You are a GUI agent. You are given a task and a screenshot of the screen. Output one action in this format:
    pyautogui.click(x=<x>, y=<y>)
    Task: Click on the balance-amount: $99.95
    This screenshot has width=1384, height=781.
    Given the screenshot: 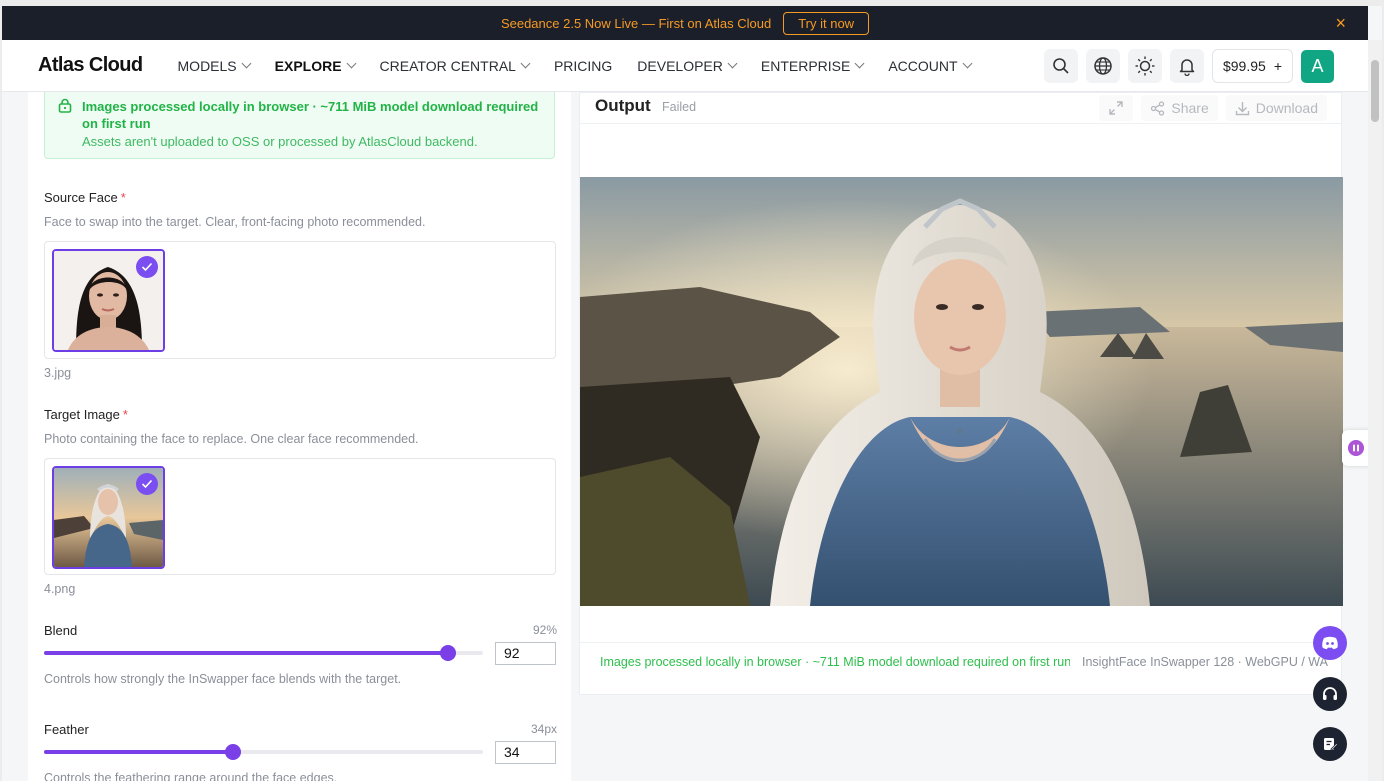 What is the action you would take?
    pyautogui.click(x=1244, y=66)
    